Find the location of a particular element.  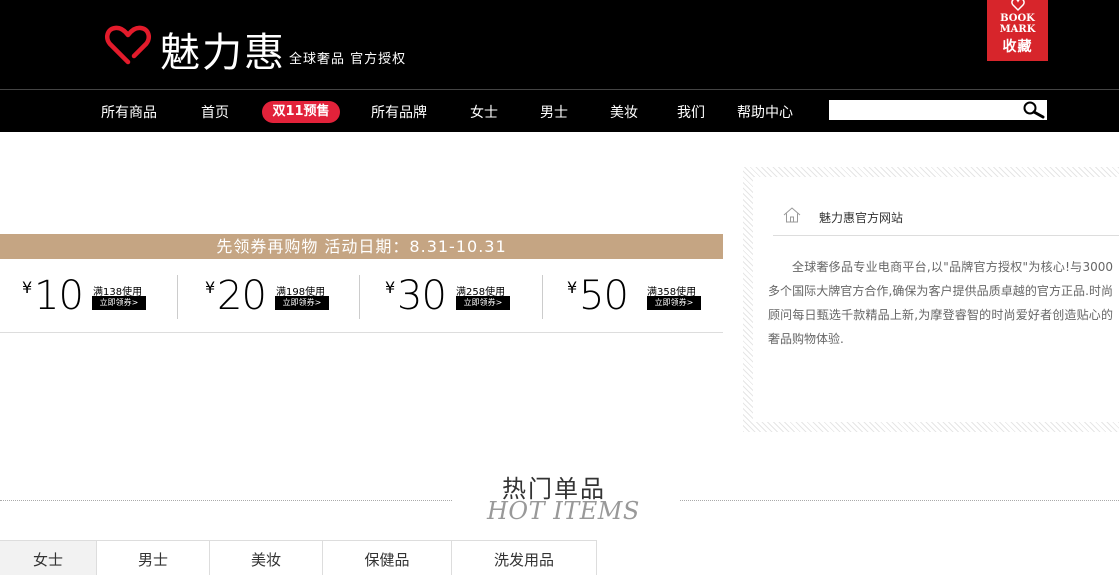

nav-about-us: 我们 is located at coordinates (691, 112).